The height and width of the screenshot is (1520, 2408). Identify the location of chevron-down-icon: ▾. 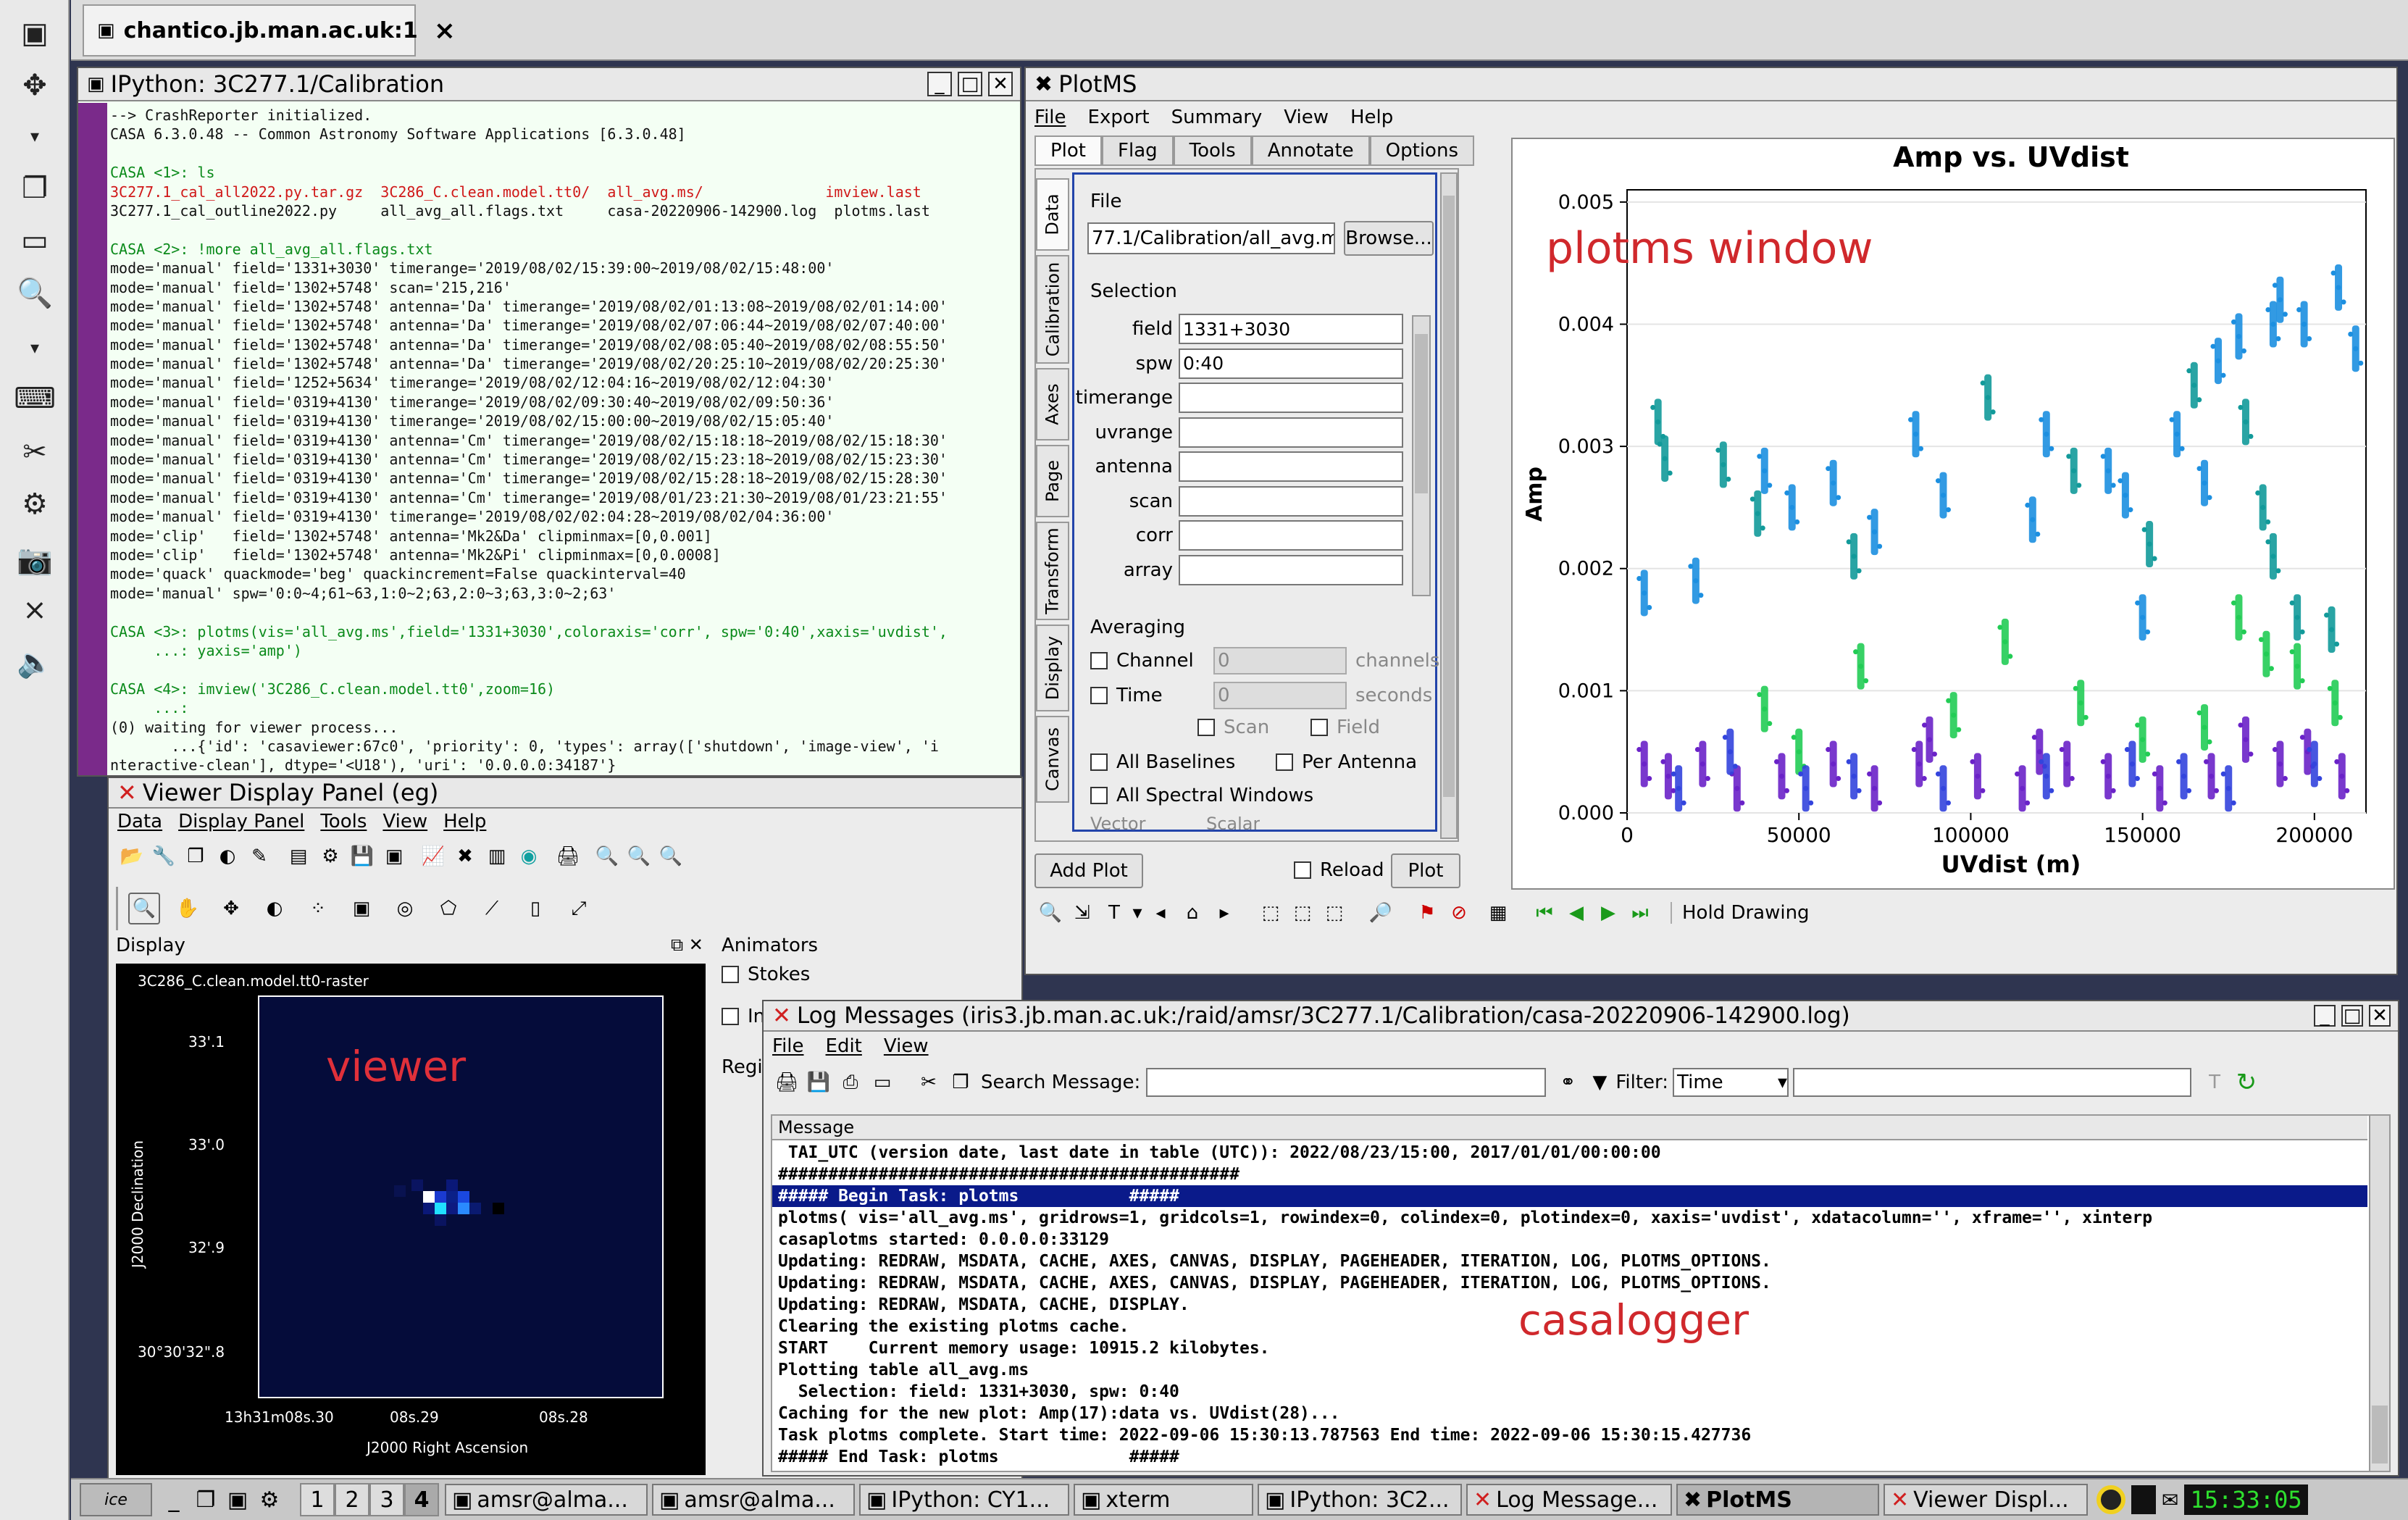
(1137, 913).